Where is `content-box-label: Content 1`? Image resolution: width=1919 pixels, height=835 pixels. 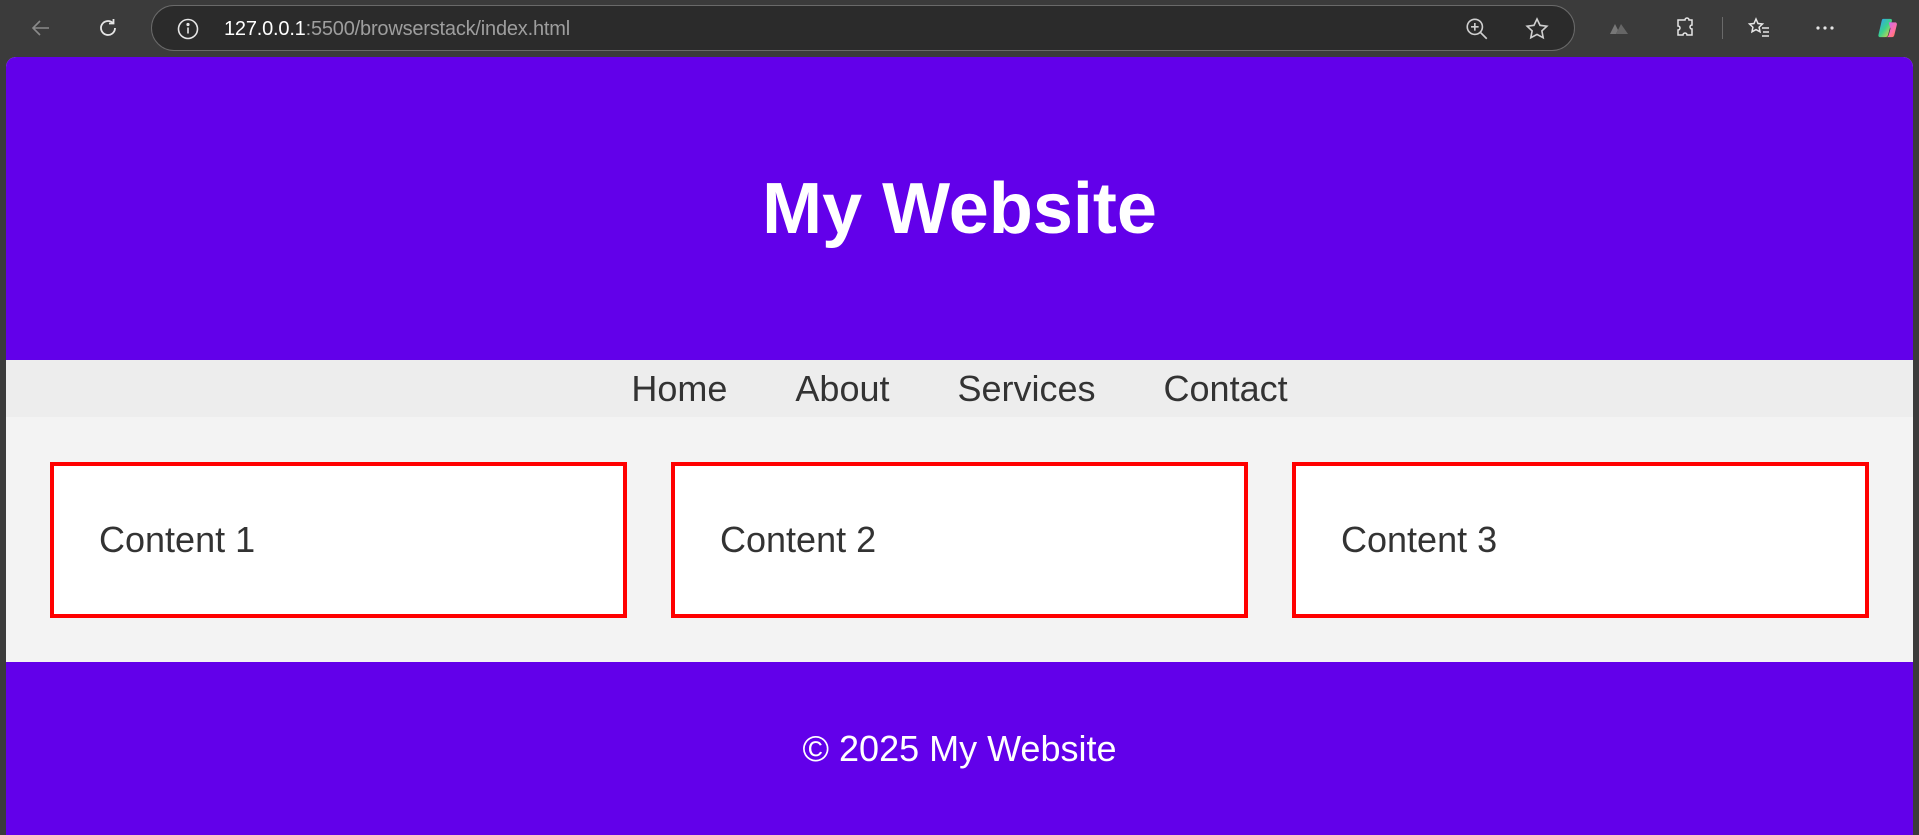 content-box-label: Content 1 is located at coordinates (177, 539).